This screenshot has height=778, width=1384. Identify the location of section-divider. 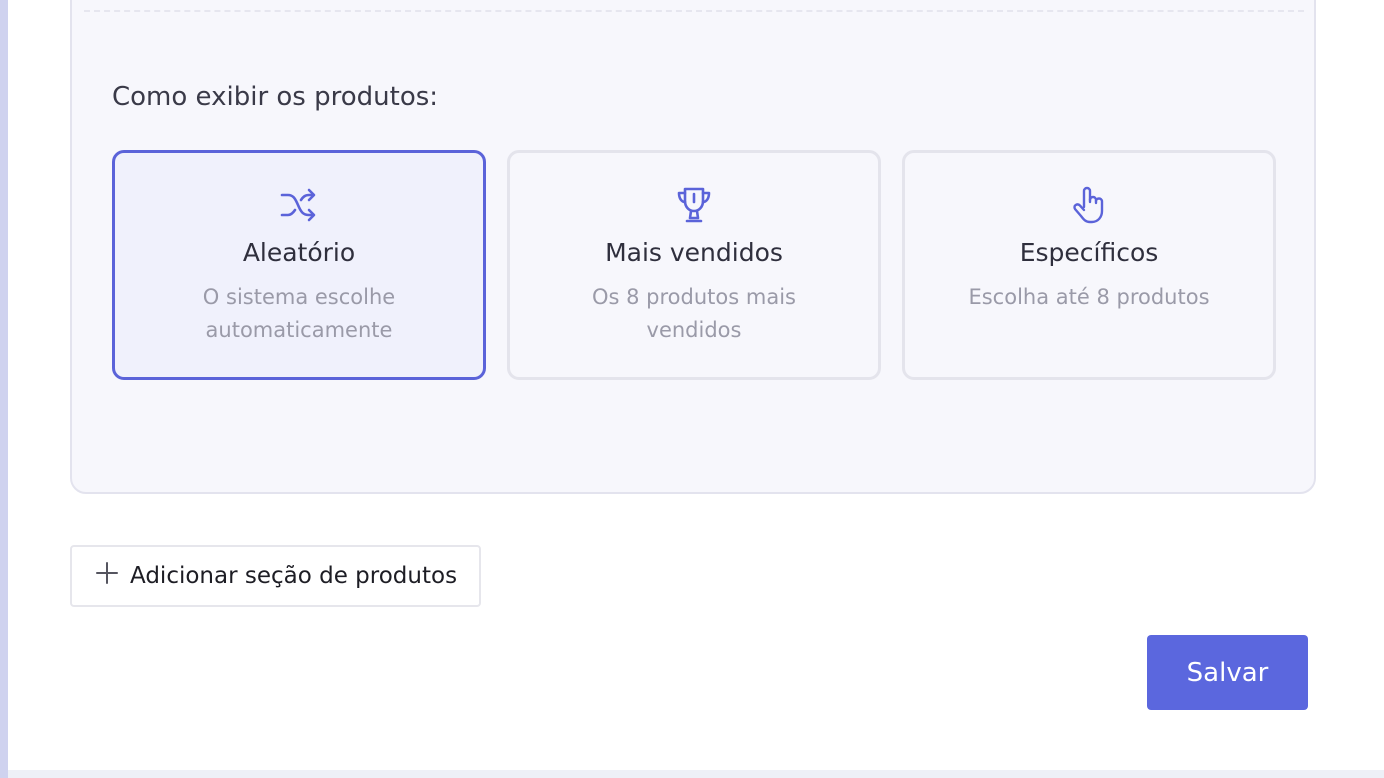
(694, 11).